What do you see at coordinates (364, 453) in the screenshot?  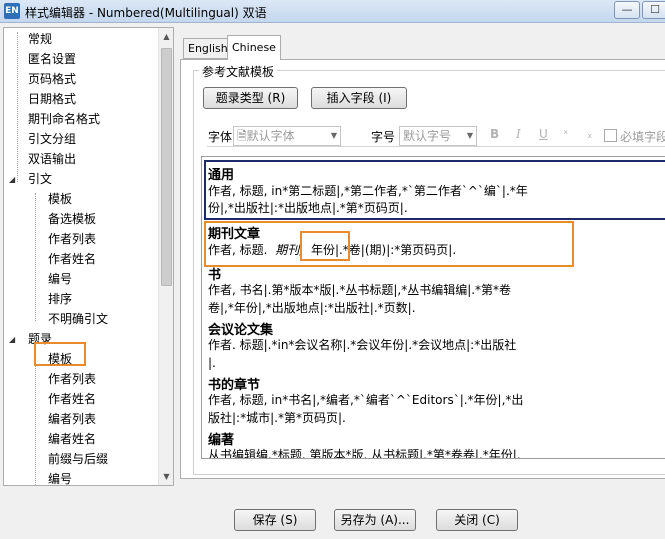 I see `template-line: 从书编辑编.*标题. 第版本*版. 从书标题|.*第*卷卷|.*年份|.` at bounding box center [364, 453].